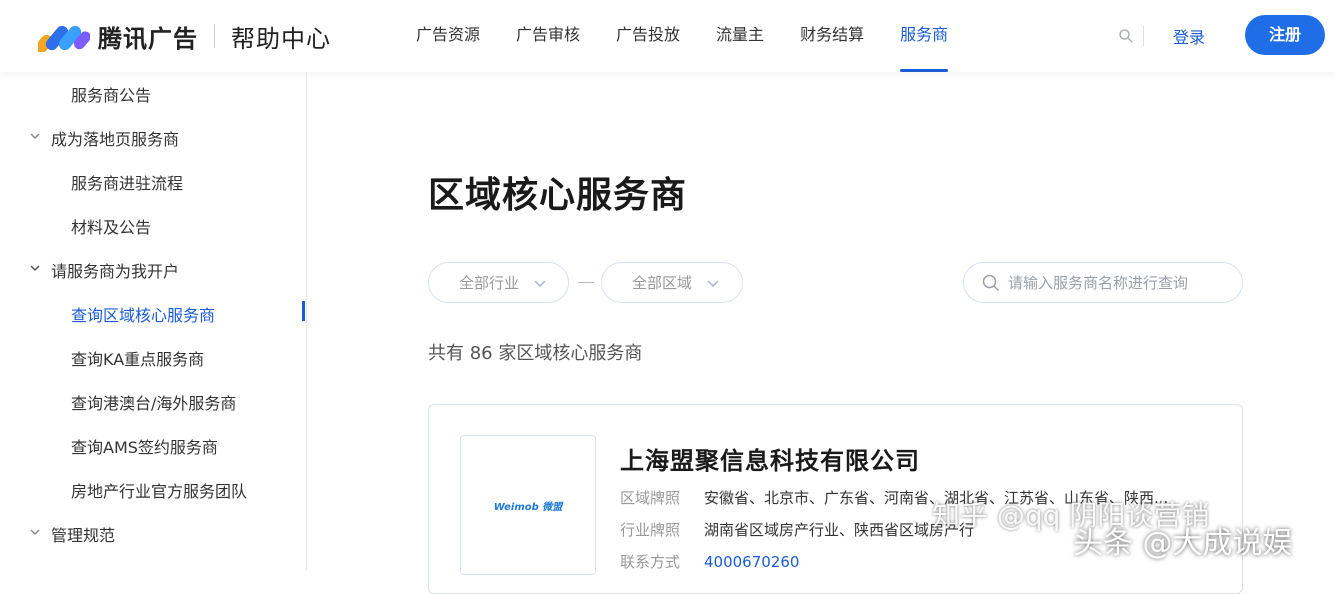 This screenshot has width=1335, height=594. I want to click on help-center-title: 帮助中心, so click(281, 38).